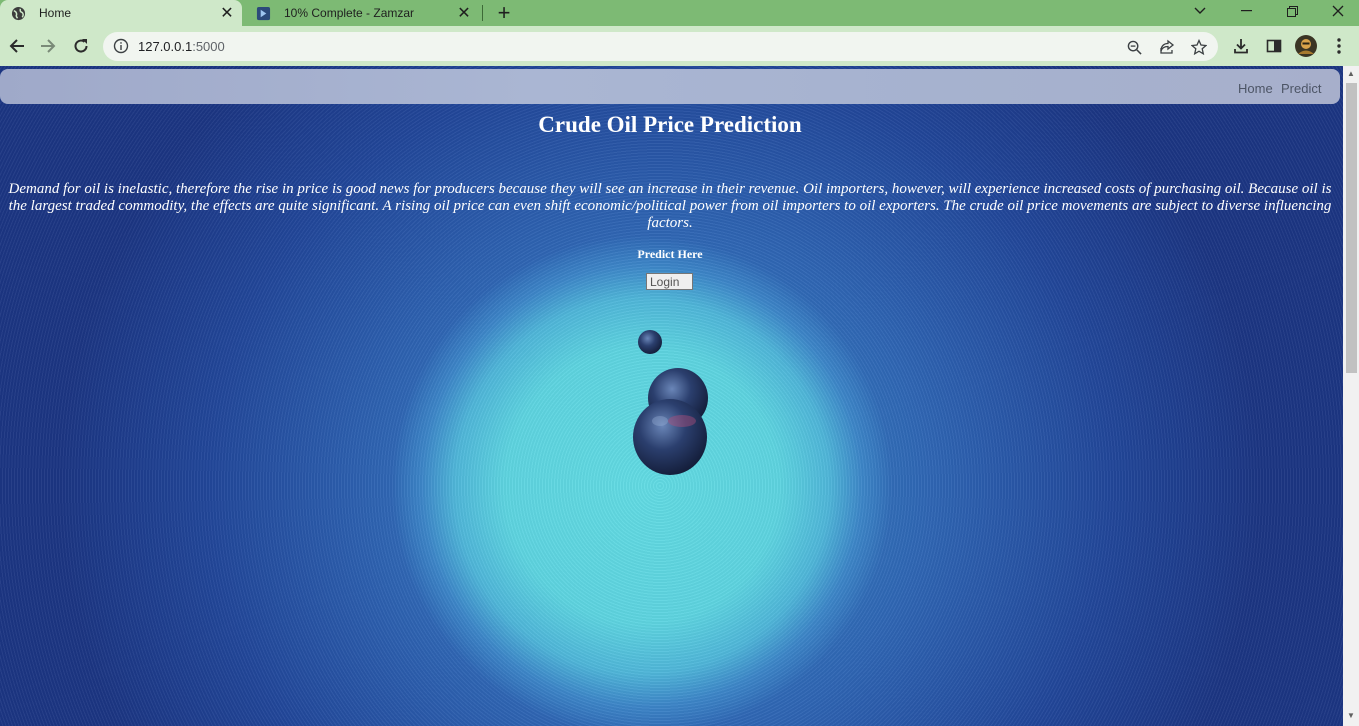 The image size is (1359, 726). What do you see at coordinates (670, 254) in the screenshot?
I see `predict-here-label: Predict Here` at bounding box center [670, 254].